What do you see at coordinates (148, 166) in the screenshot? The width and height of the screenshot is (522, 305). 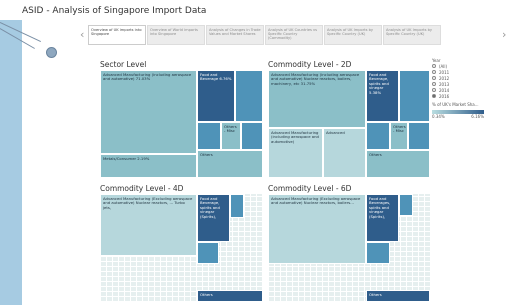 I see `sector-cell-metals: Metals/Consumer 2.19%` at bounding box center [148, 166].